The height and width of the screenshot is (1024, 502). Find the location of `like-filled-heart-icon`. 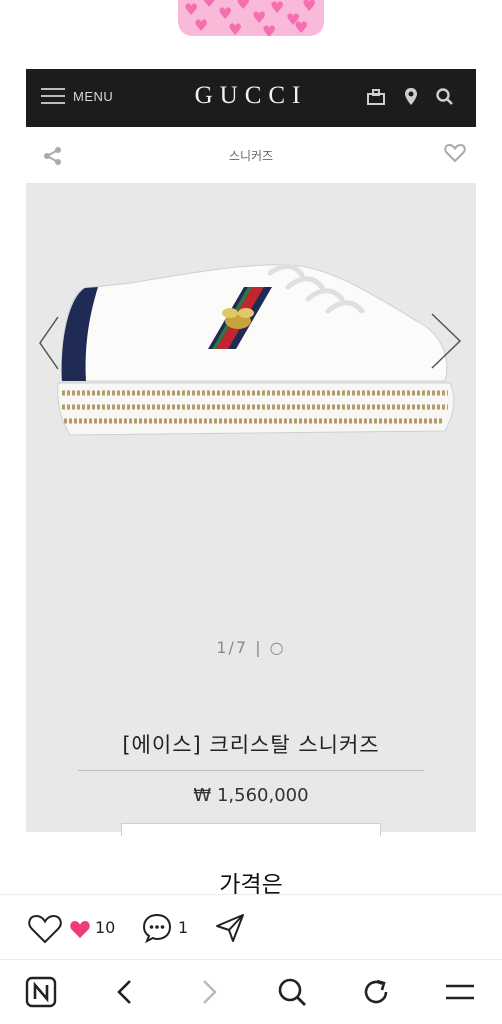

like-filled-heart-icon is located at coordinates (80, 929).